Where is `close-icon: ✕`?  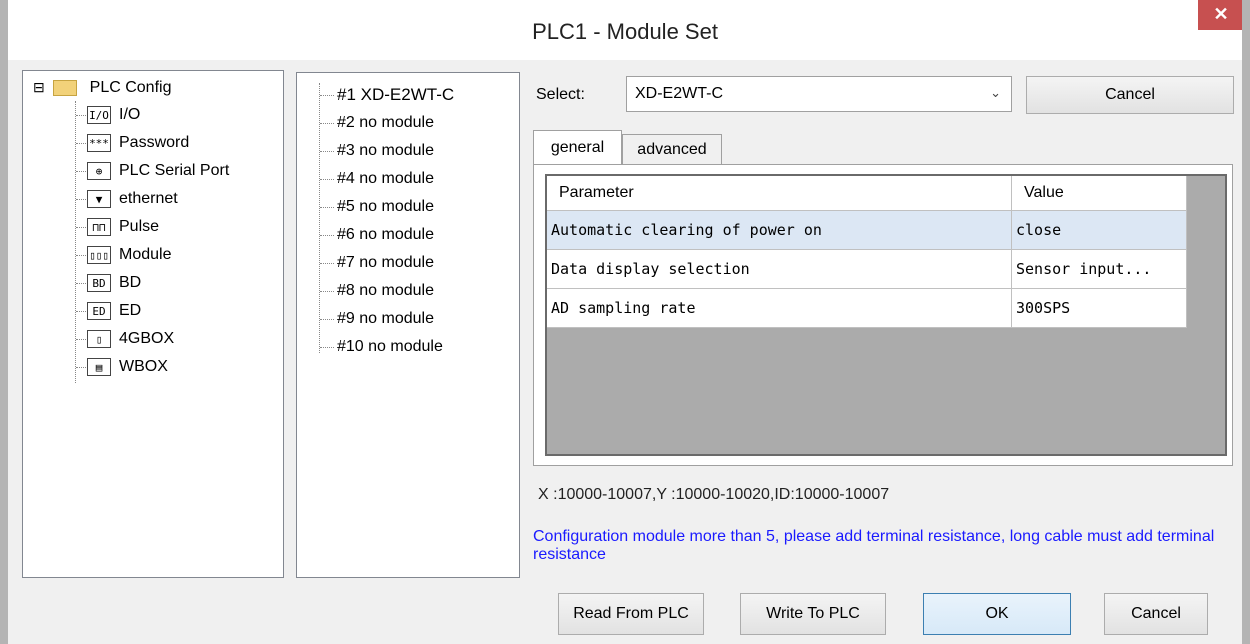
close-icon: ✕ is located at coordinates (1221, 15).